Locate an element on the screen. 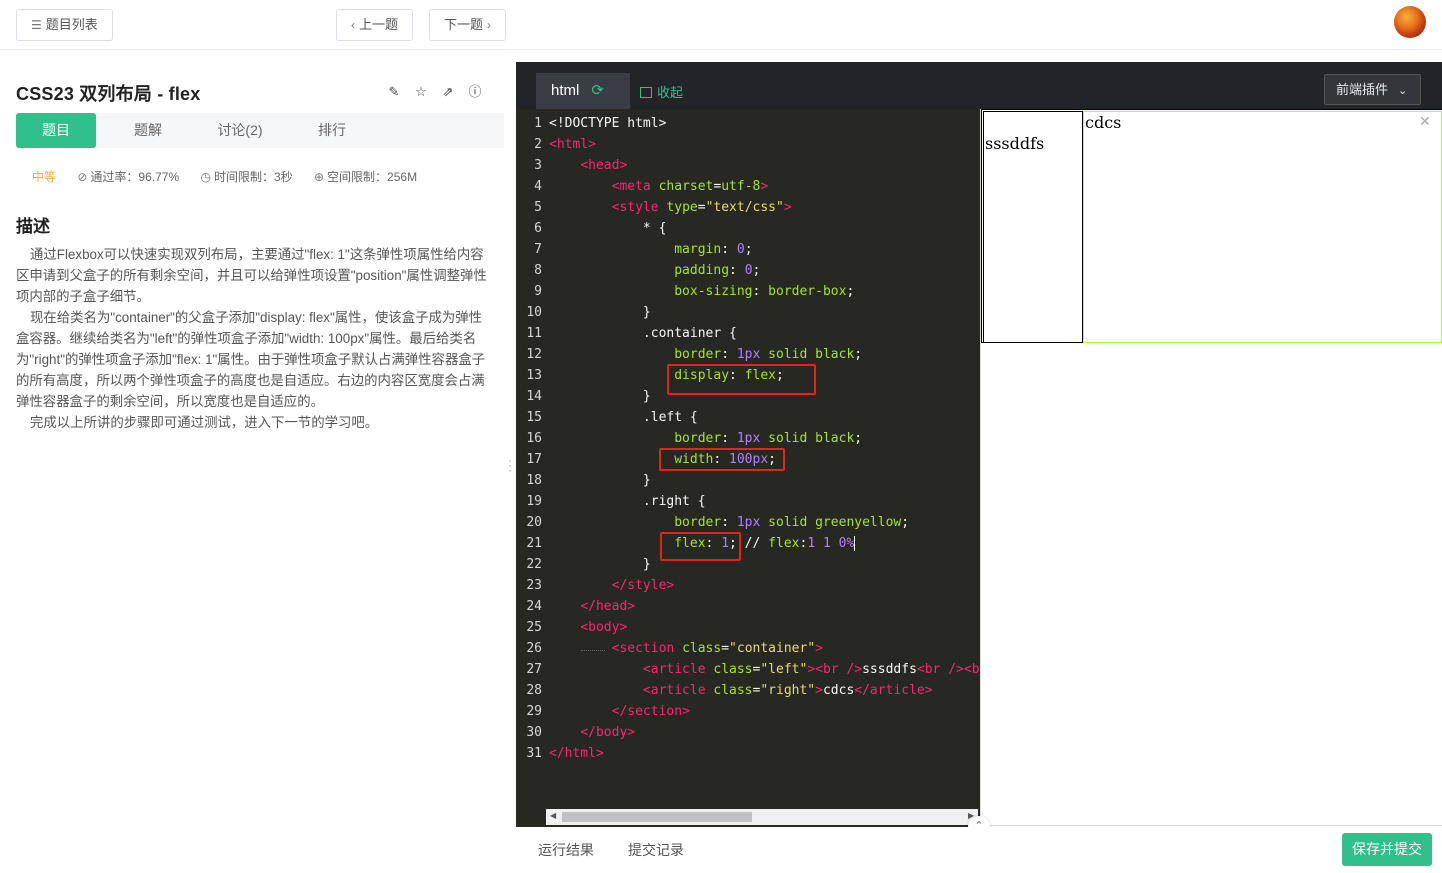  code-line: <meta charset=utf-8> is located at coordinates (690, 186).